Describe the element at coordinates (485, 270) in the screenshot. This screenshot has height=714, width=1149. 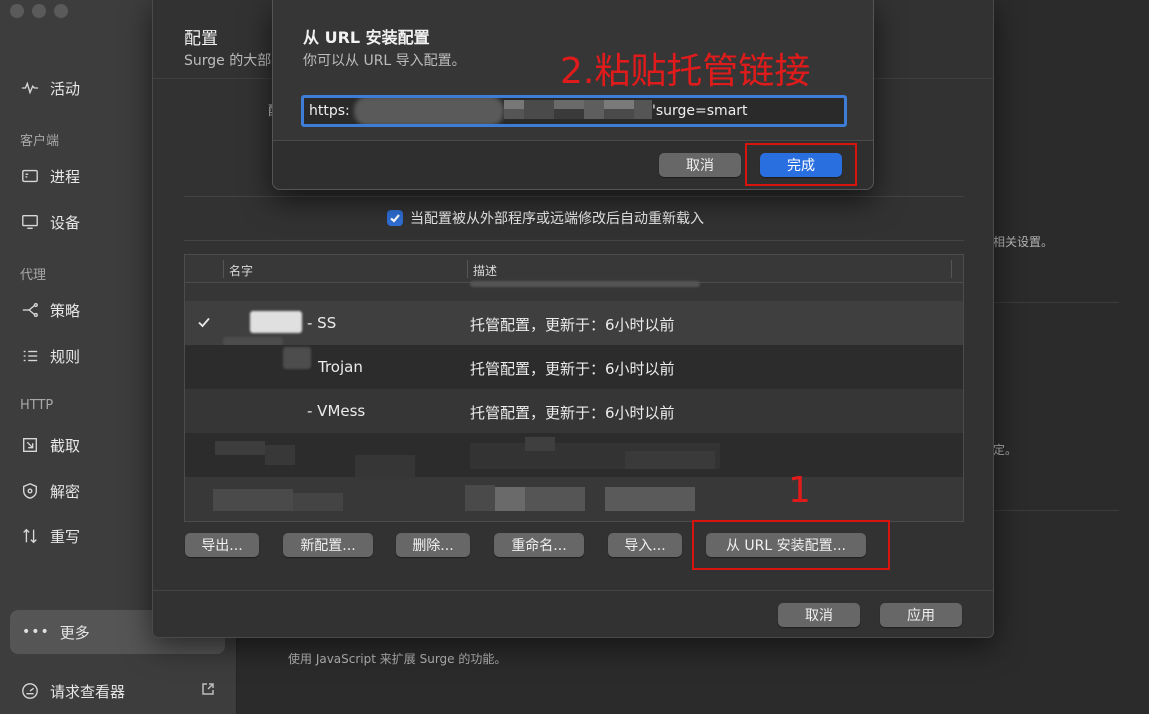
I see `column-header-desc: 描述` at that location.